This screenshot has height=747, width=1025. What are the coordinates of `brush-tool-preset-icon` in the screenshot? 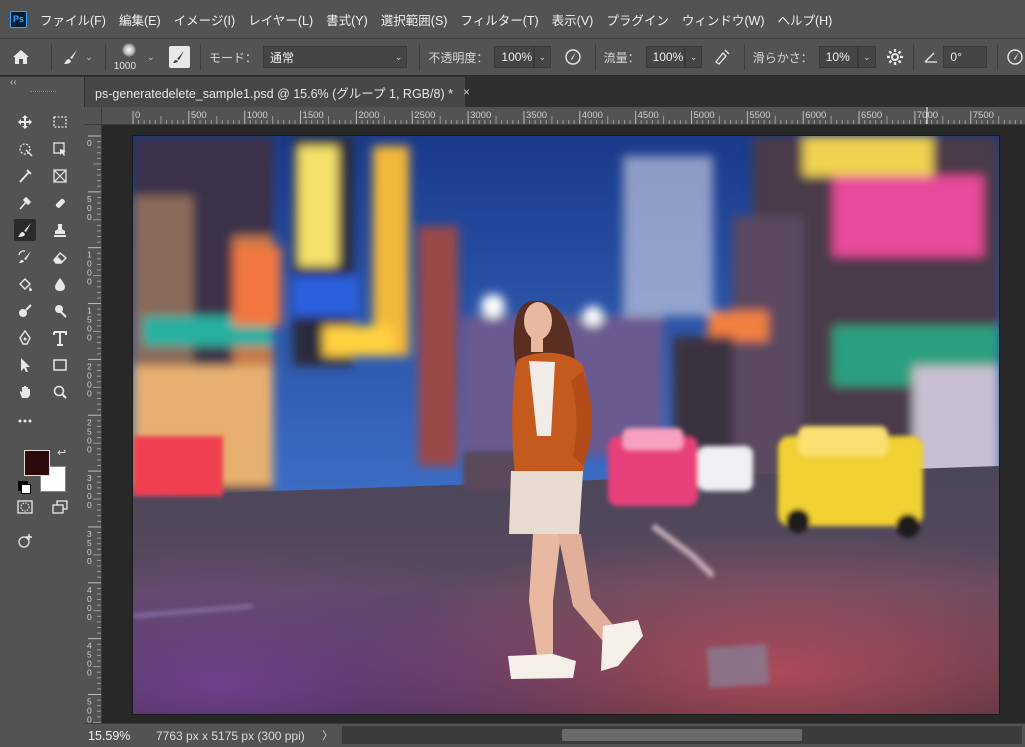 It's located at (70, 57).